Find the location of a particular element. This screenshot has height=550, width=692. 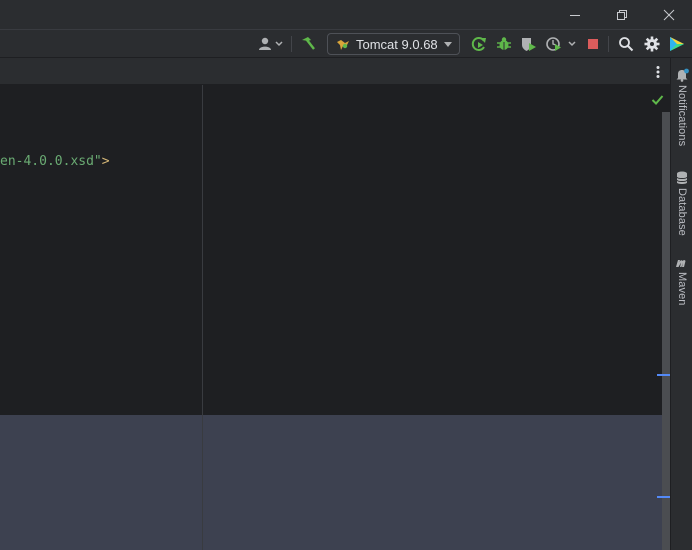

close-icon is located at coordinates (669, 14).